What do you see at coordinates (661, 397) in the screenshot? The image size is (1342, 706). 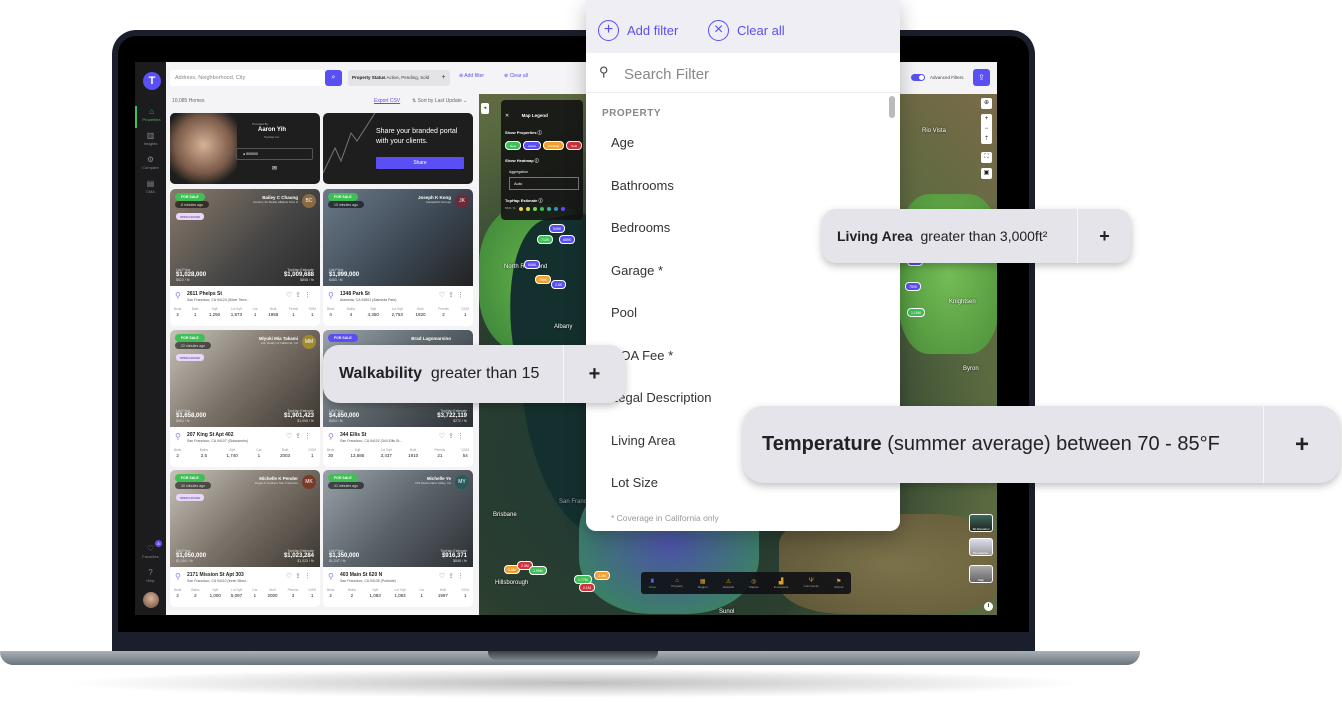 I see `filter-option: Legal Description` at bounding box center [661, 397].